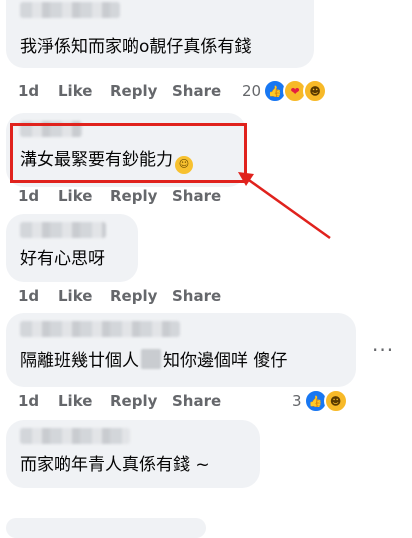 This screenshot has height=538, width=412. I want to click on reaction-count: 20, so click(252, 91).